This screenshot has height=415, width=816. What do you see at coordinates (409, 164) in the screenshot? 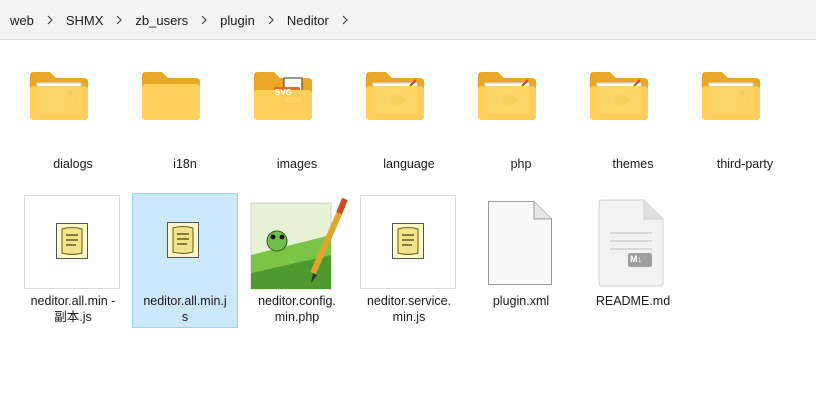
I see `folder-label: language` at bounding box center [409, 164].